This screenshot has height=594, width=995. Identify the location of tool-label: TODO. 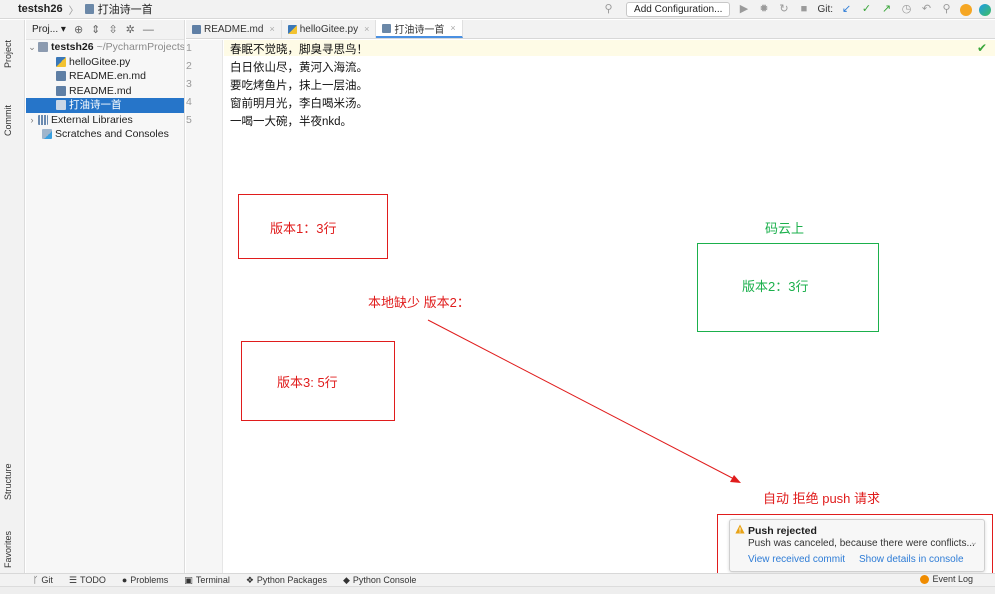
(93, 580).